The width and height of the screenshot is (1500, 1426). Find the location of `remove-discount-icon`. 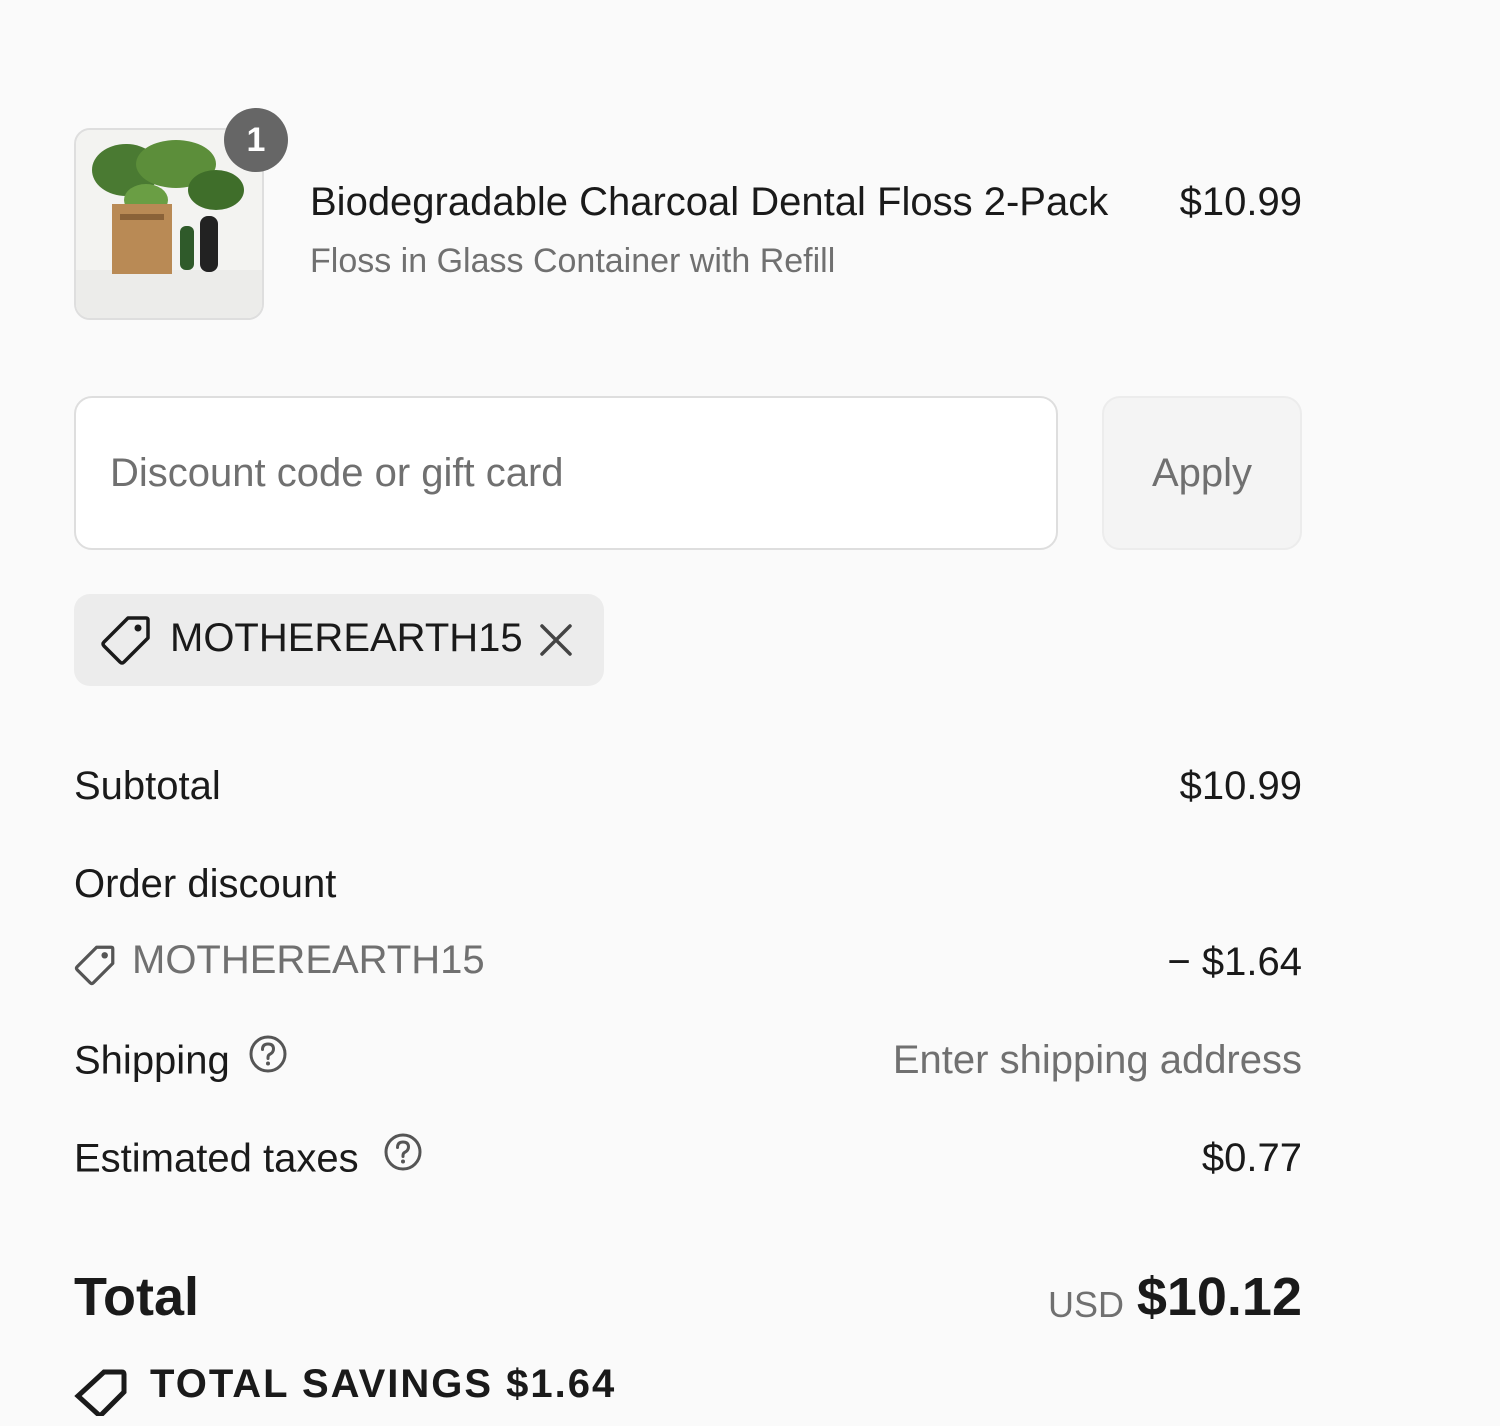

remove-discount-icon is located at coordinates (556, 642).